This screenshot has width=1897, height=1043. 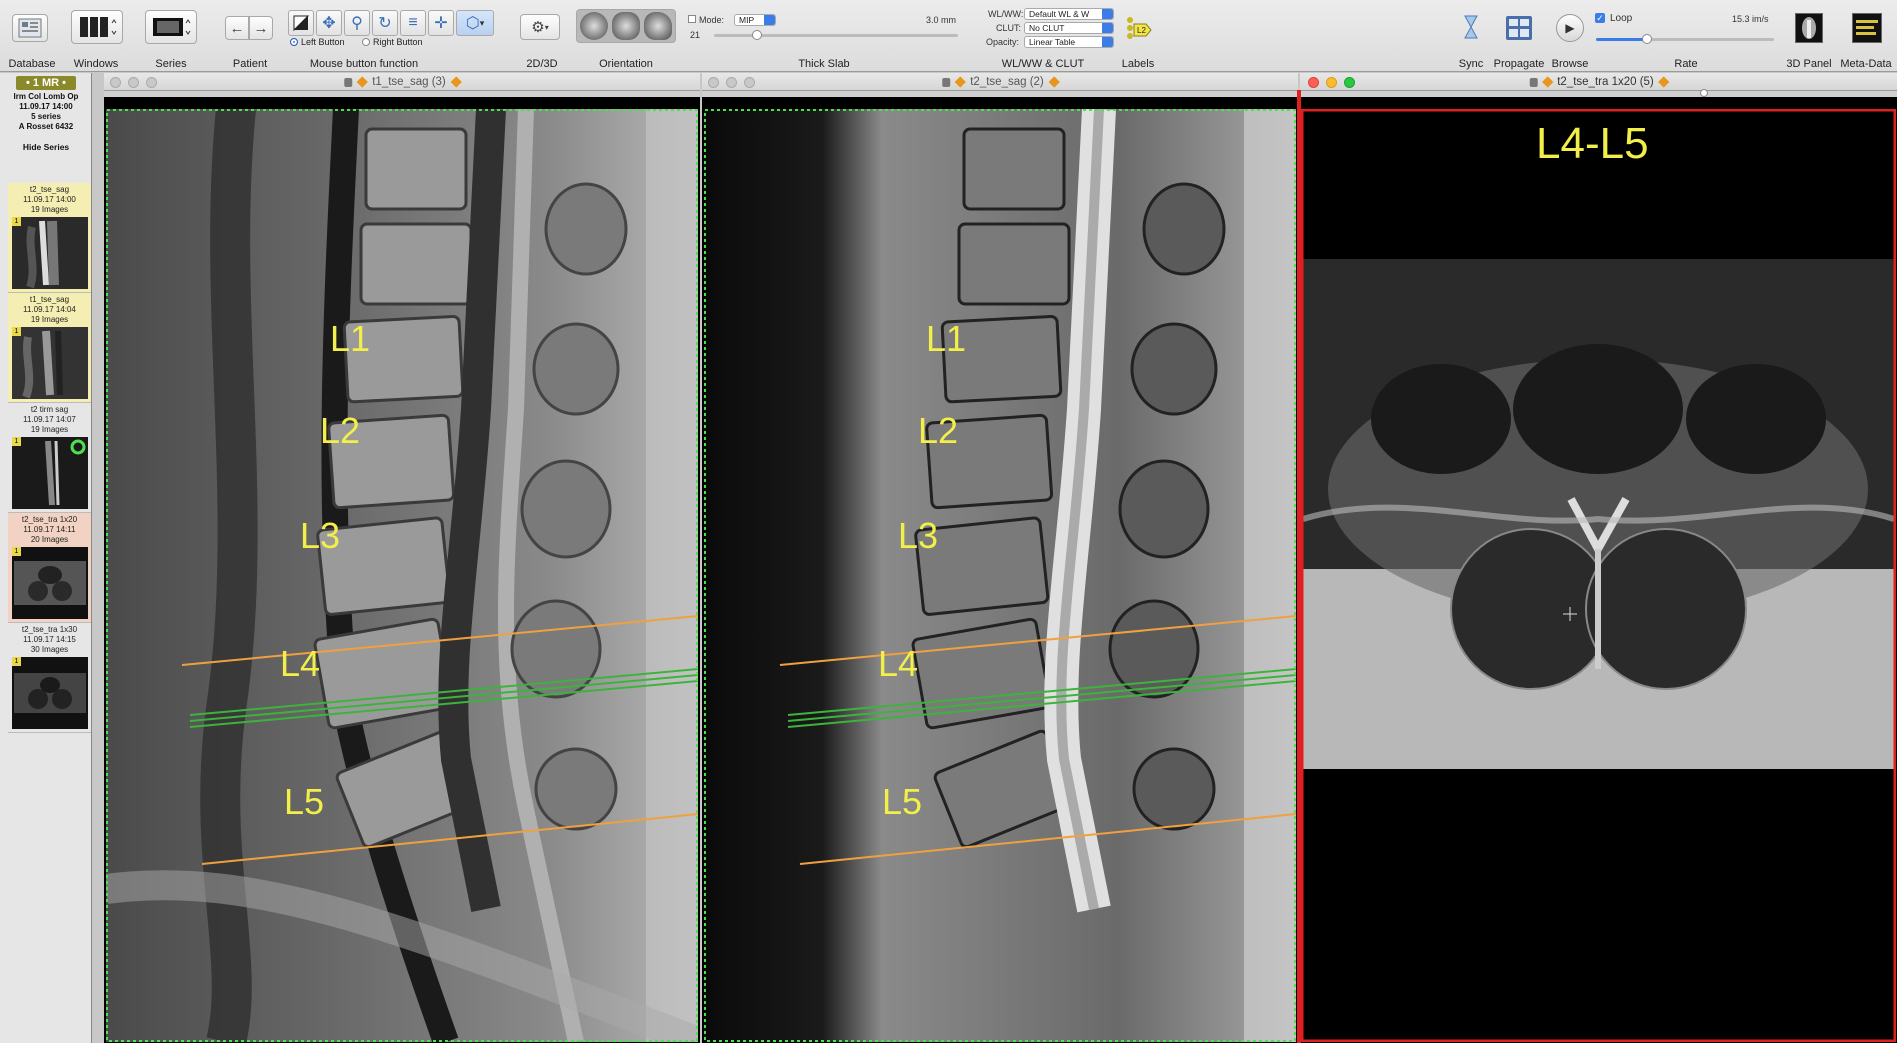 I want to click on 3d-panel-label: 3D Panel, so click(x=1809, y=64).